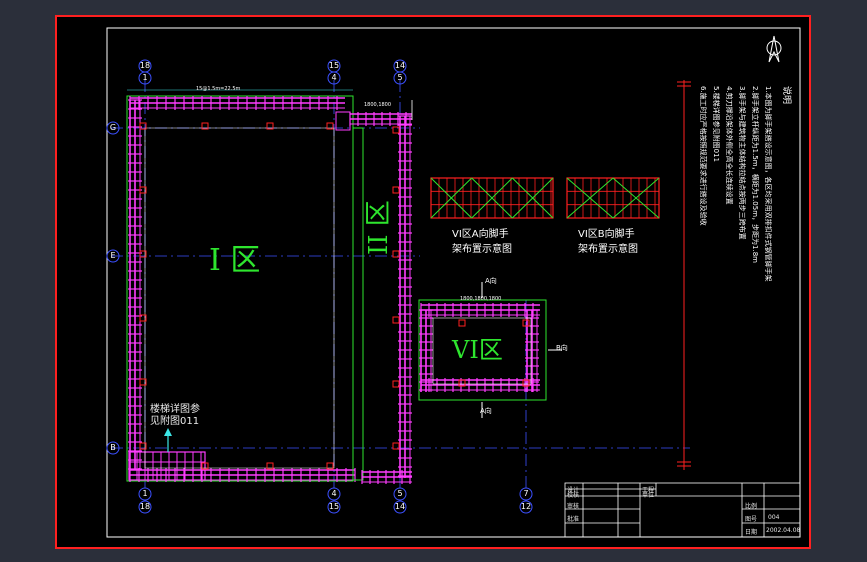  I want to click on zone-2-label: II 区, so click(379, 227).